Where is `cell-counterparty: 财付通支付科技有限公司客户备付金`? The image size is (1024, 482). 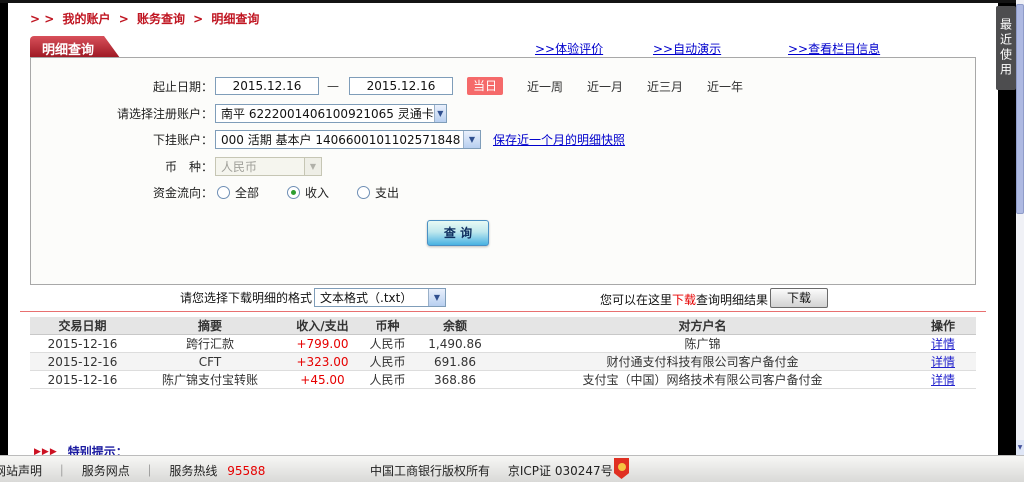 cell-counterparty: 财付通支付科技有限公司客户备付金 is located at coordinates (702, 362).